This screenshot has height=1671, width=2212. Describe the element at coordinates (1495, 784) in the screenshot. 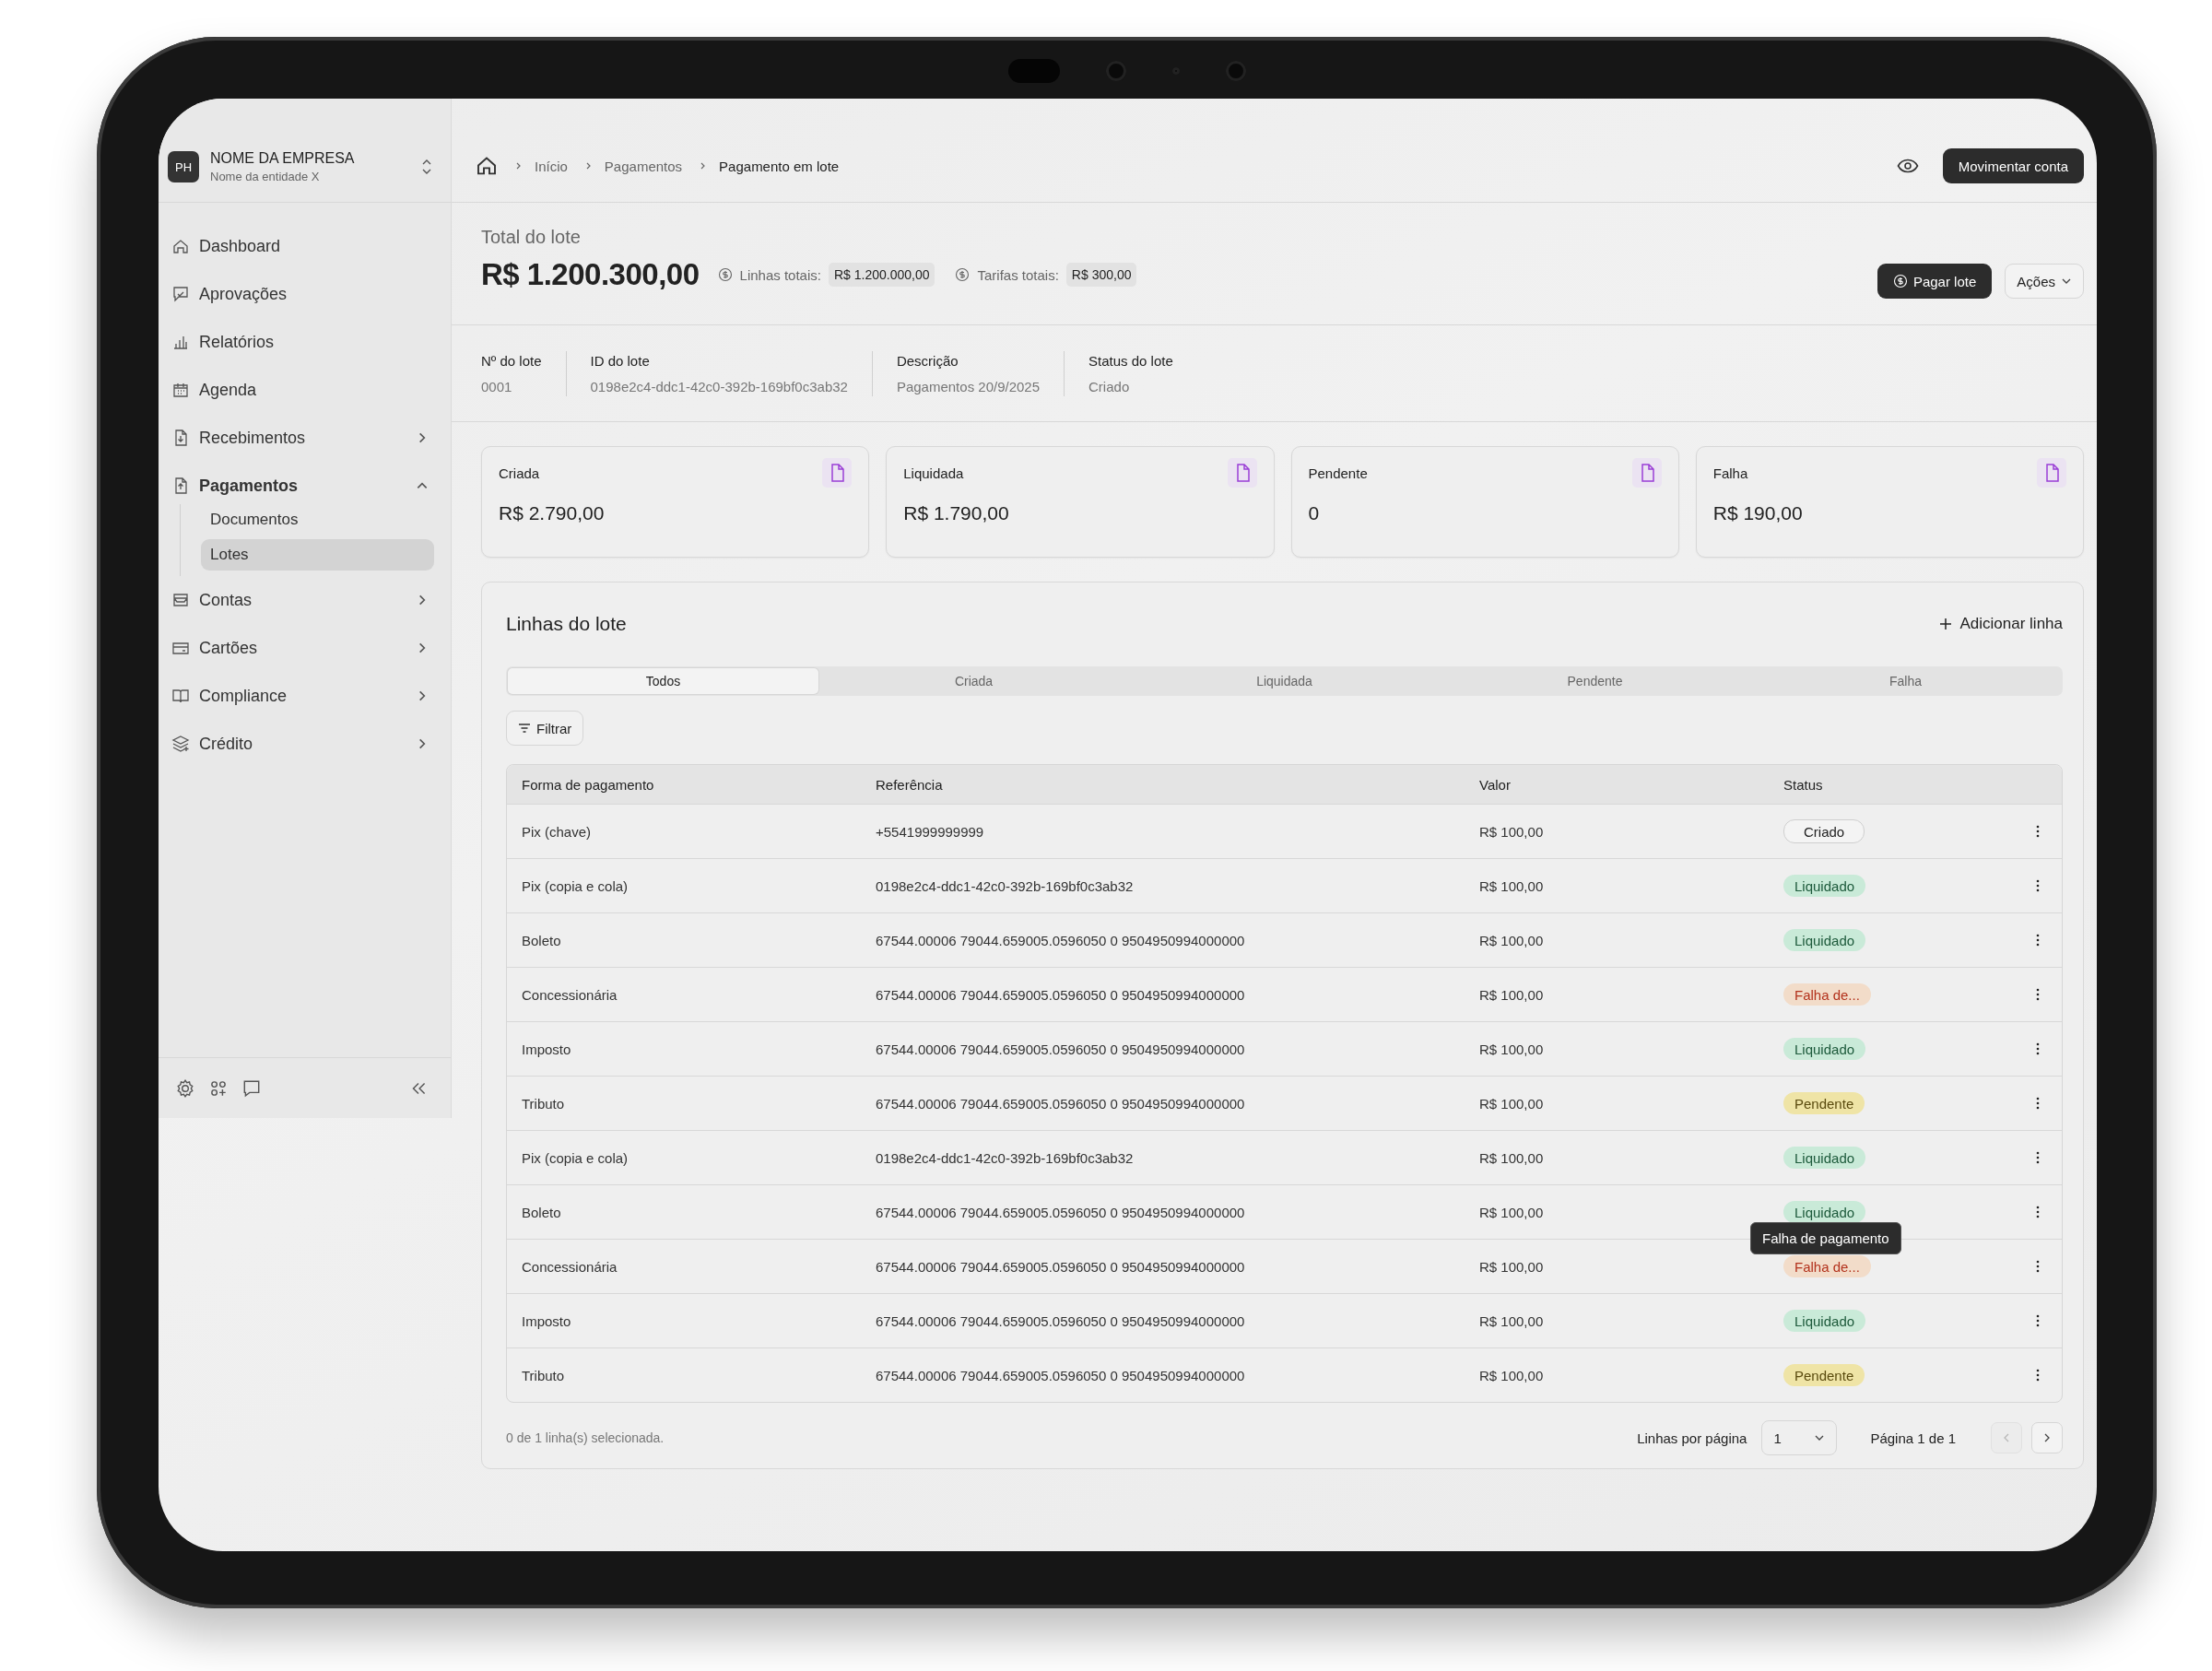

I see `column-header: Valor` at that location.